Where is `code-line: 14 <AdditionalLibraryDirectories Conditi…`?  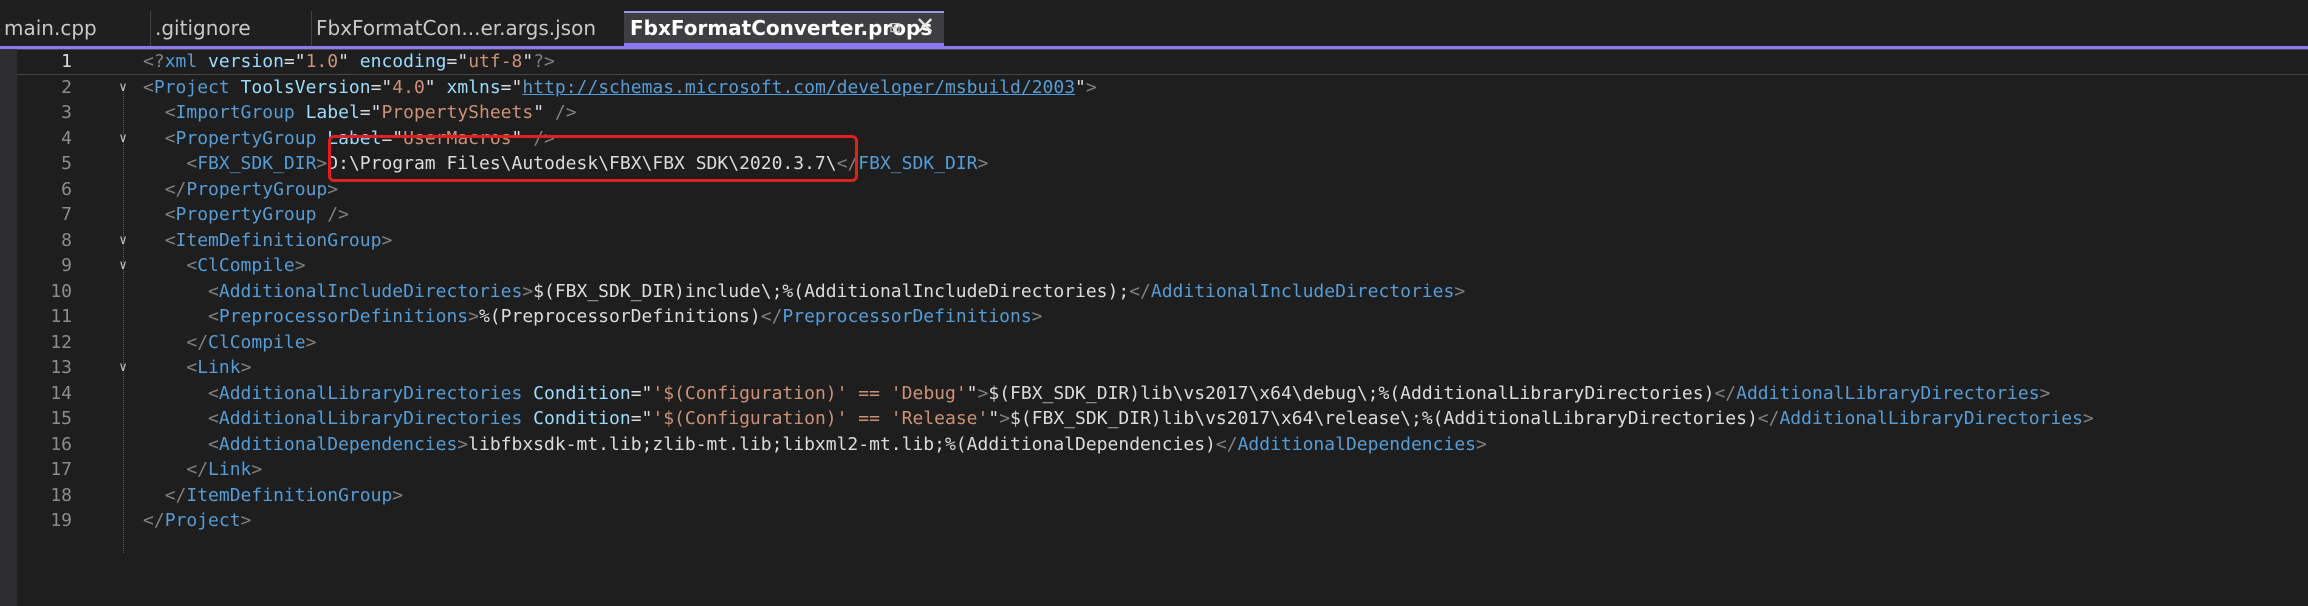 code-line: 14 <AdditionalLibraryDirectories Conditi… is located at coordinates (1162, 394).